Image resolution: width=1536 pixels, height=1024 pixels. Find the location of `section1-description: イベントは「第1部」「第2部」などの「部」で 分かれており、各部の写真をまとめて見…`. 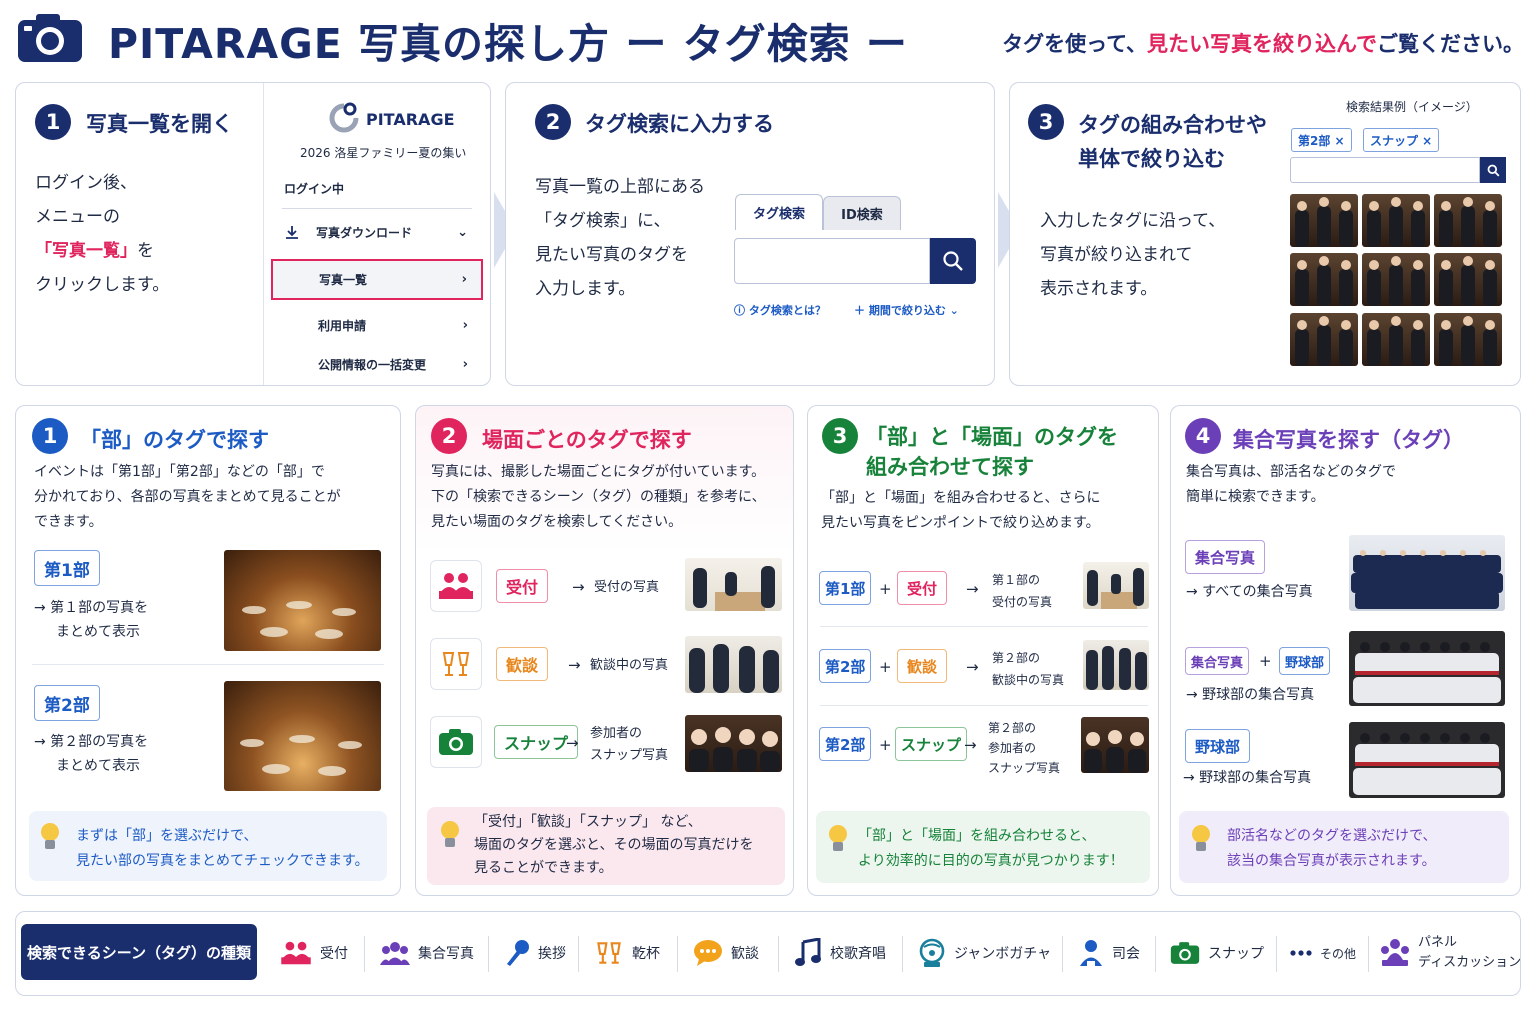

section1-description: イベントは「第1部」「第2部」などの「部」で 分かれており、各部の写真をまとめて見… is located at coordinates (187, 497).